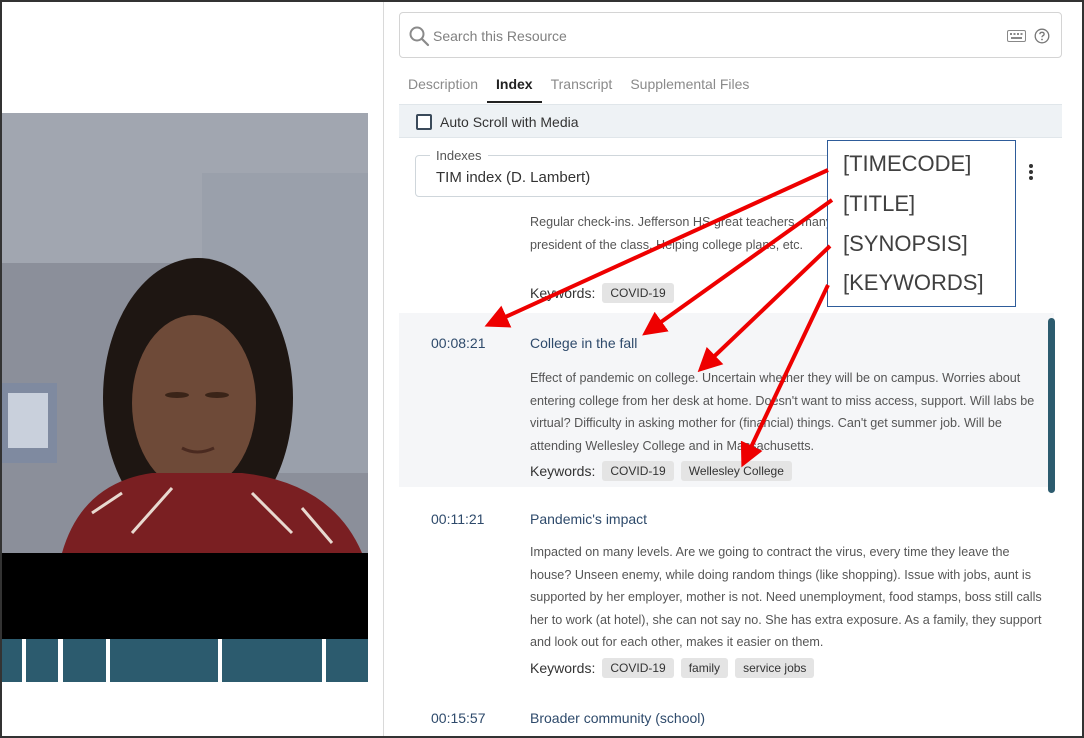 Image resolution: width=1084 pixels, height=738 pixels. What do you see at coordinates (713, 36) in the screenshot?
I see `search-input` at bounding box center [713, 36].